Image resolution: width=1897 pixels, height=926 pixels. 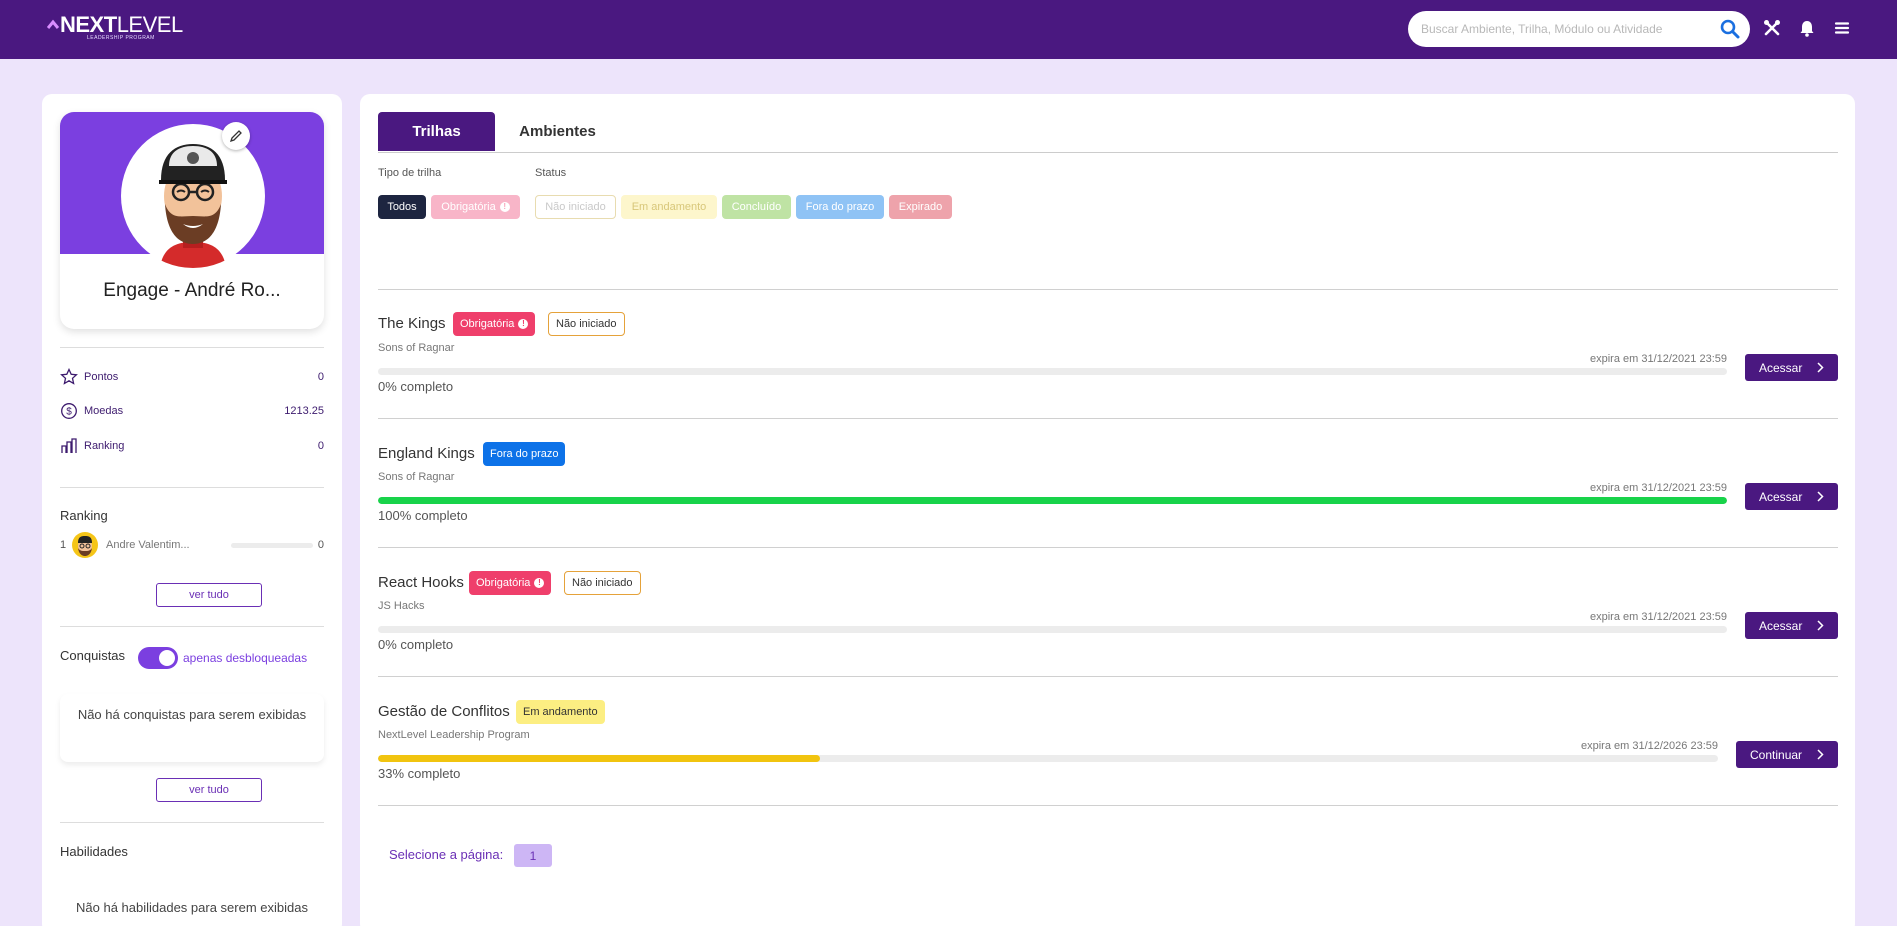 What do you see at coordinates (1772, 28) in the screenshot?
I see `tools-icon` at bounding box center [1772, 28].